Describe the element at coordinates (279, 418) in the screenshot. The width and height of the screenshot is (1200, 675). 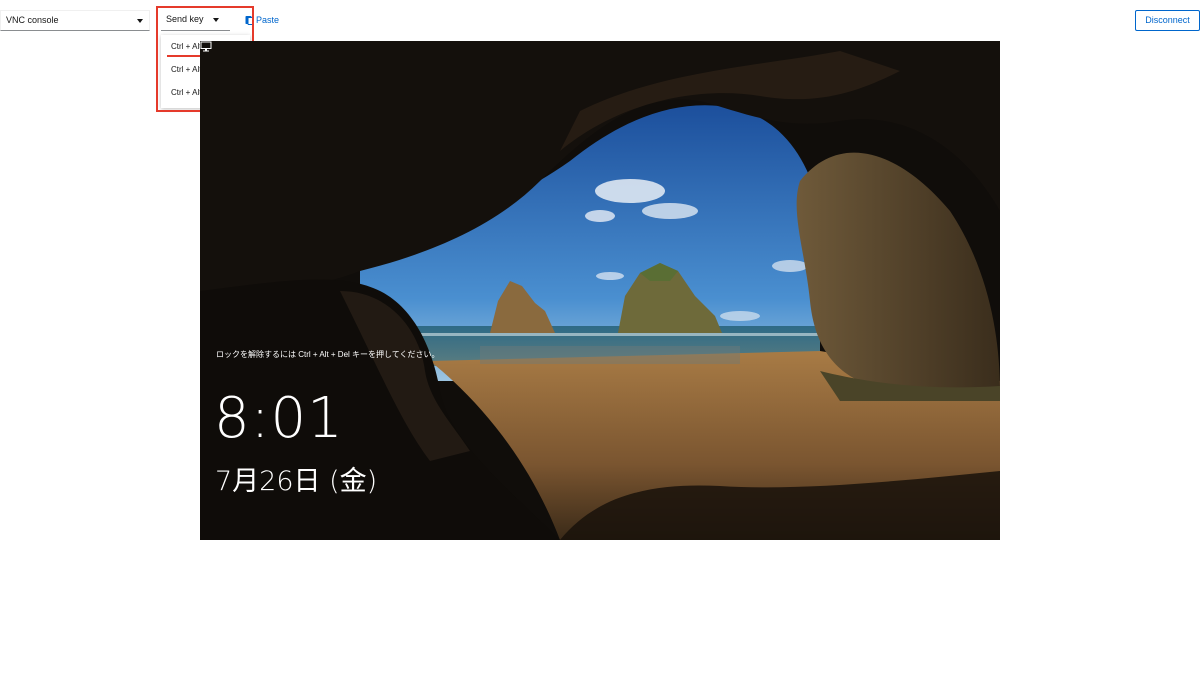
I see `lock-screen-time: 8:01` at that location.